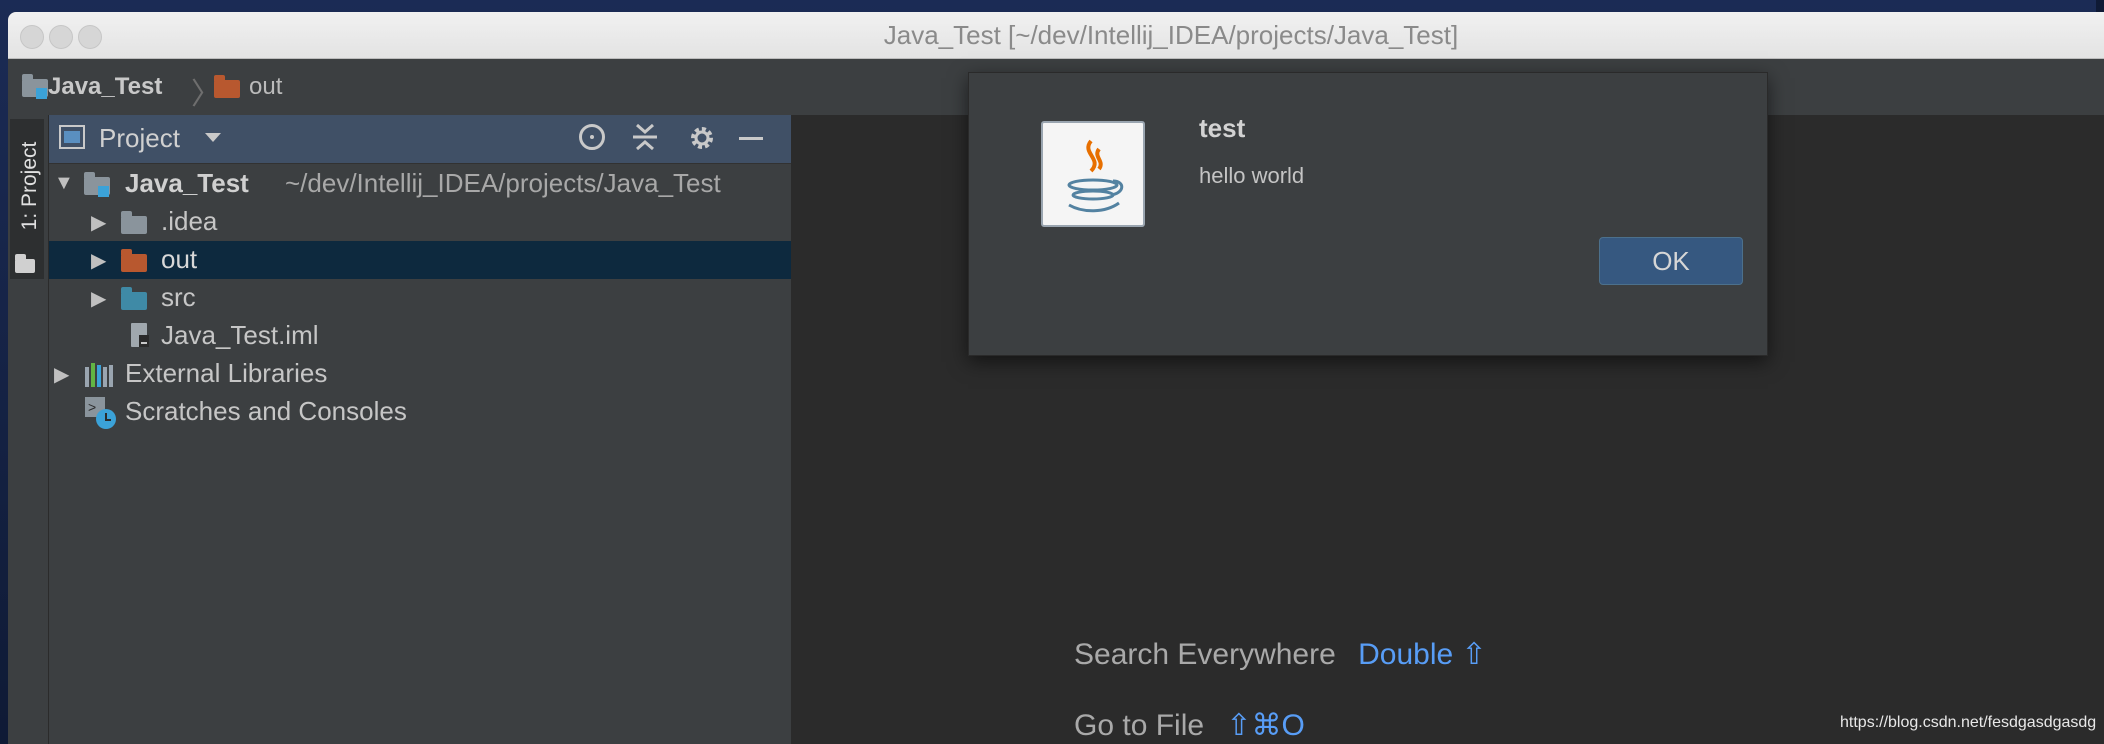 Image resolution: width=2104 pixels, height=744 pixels. Describe the element at coordinates (72, 137) in the screenshot. I see `project-view-icon` at that location.